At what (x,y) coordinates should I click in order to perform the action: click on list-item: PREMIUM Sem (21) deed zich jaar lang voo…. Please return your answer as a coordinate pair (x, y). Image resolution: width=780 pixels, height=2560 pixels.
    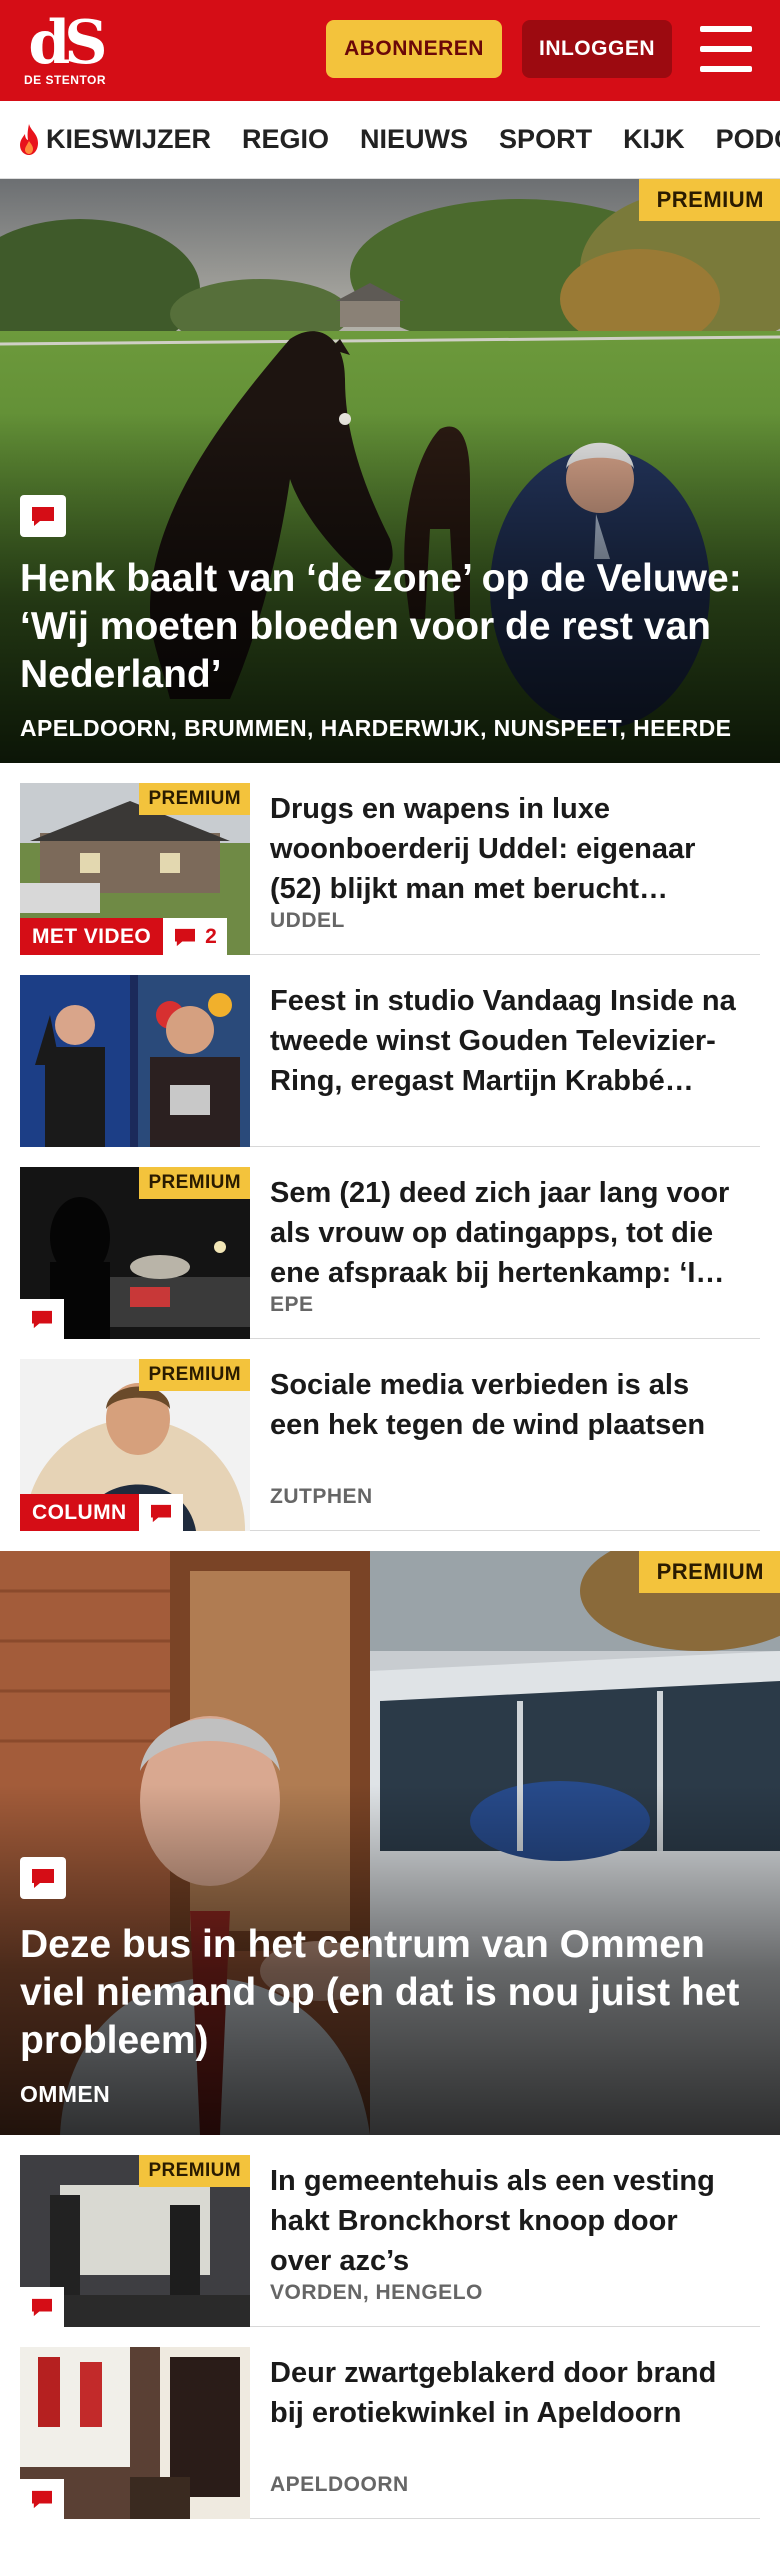
    Looking at the image, I should click on (390, 1243).